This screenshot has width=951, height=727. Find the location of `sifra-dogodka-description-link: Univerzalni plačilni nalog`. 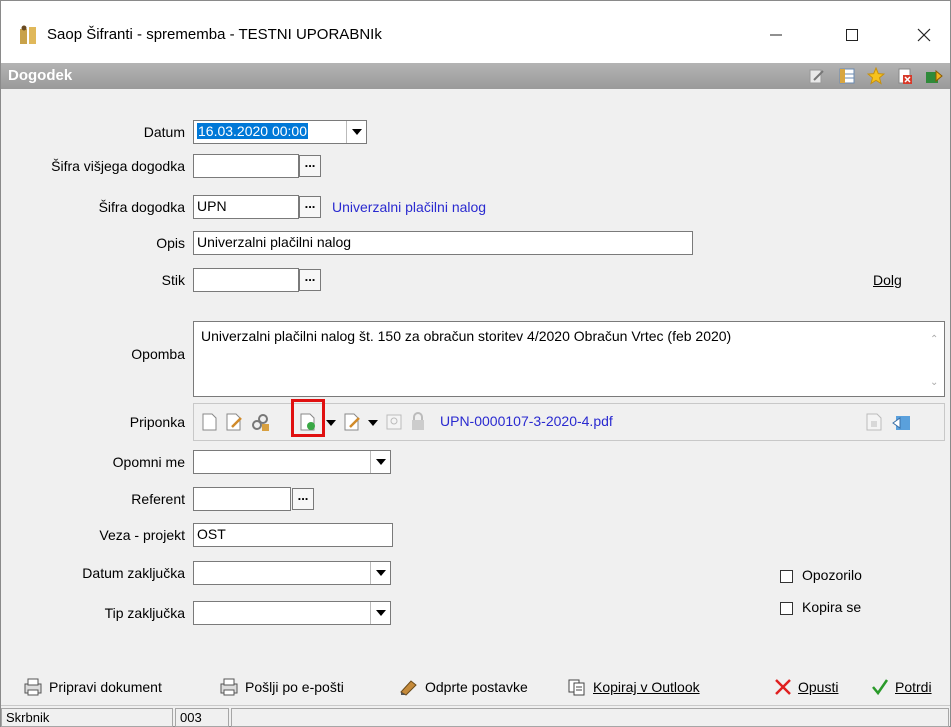

sifra-dogodka-description-link: Univerzalni plačilni nalog is located at coordinates (409, 207).